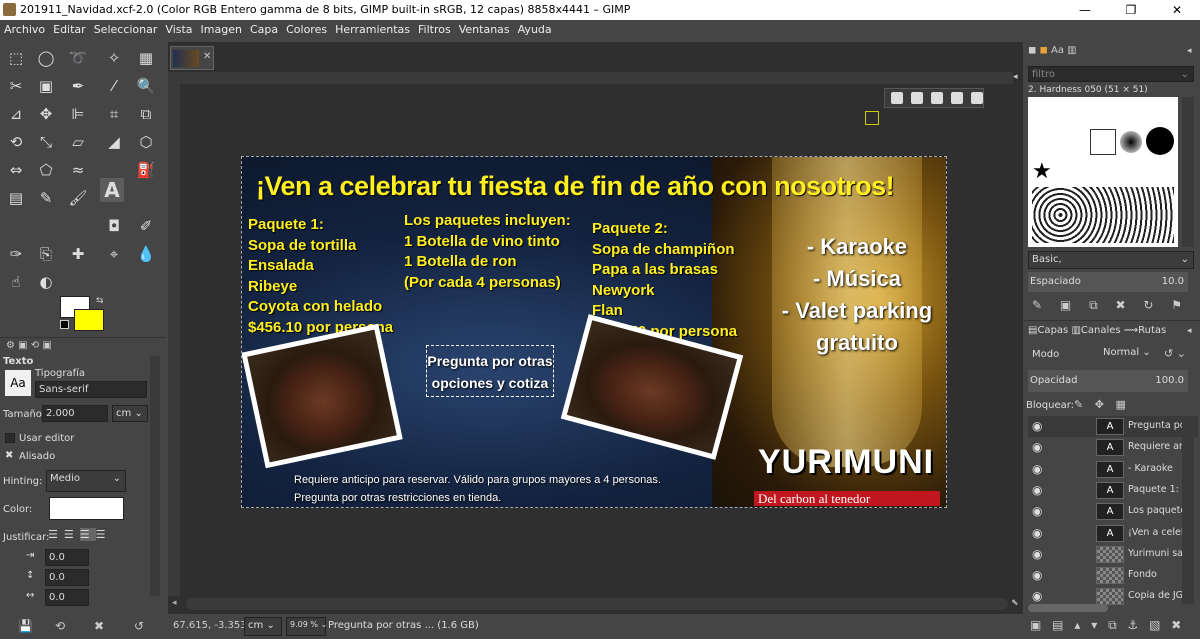 This screenshot has width=1200, height=639. I want to click on text-box-handle, so click(872, 118).